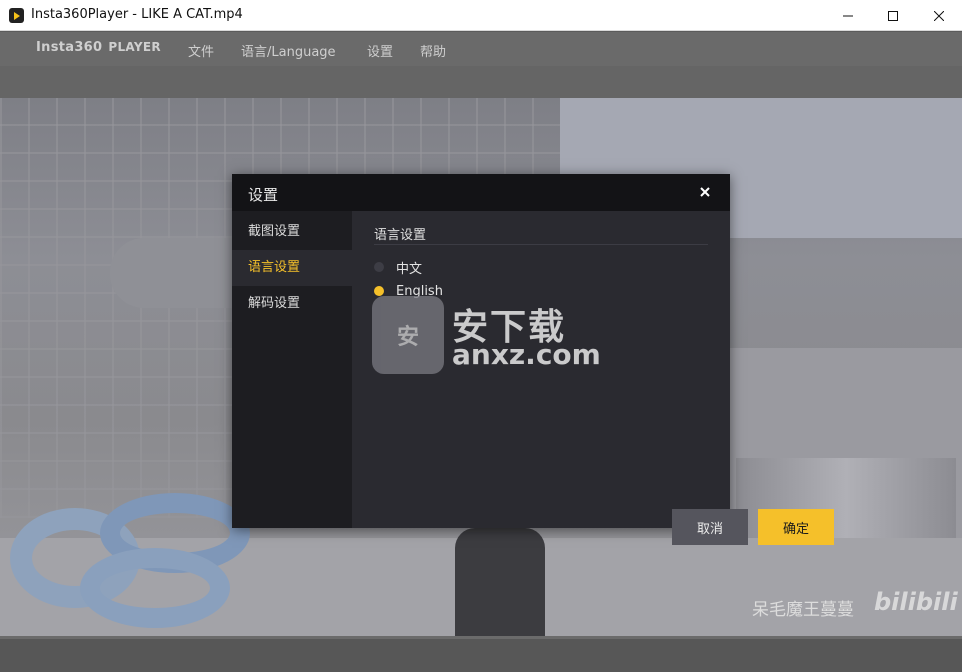  I want to click on section-title: 语言设置, so click(400, 235).